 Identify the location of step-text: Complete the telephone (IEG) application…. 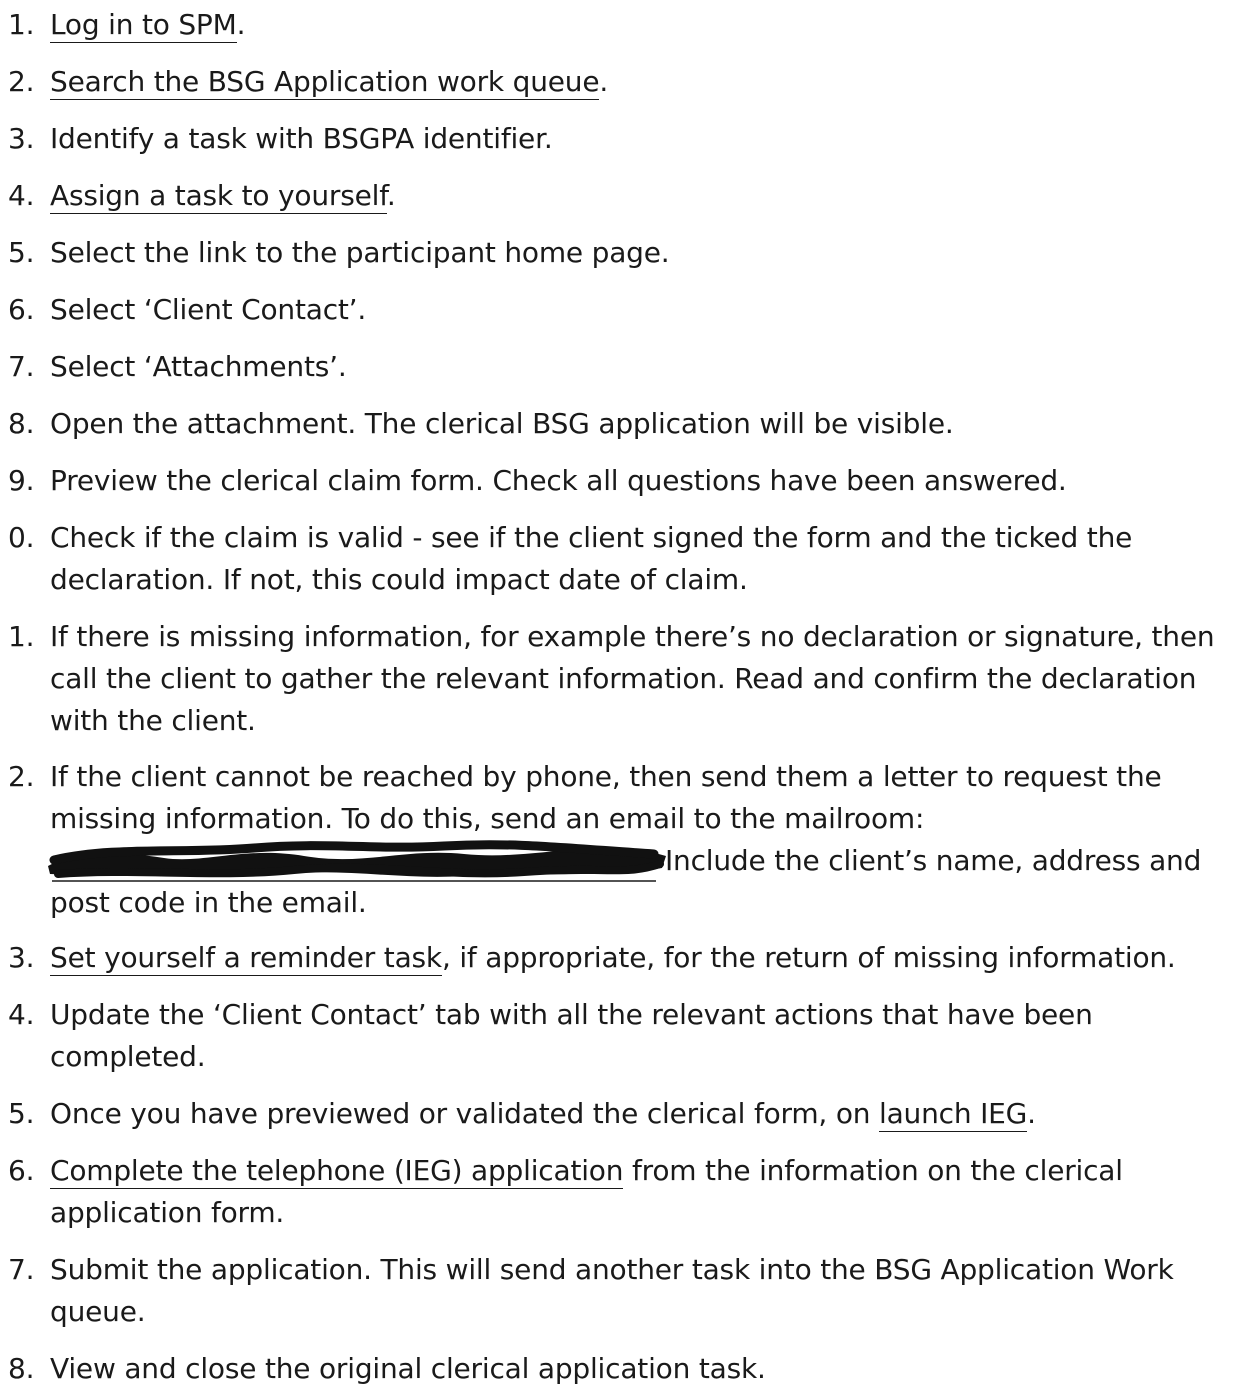
(649, 1192).